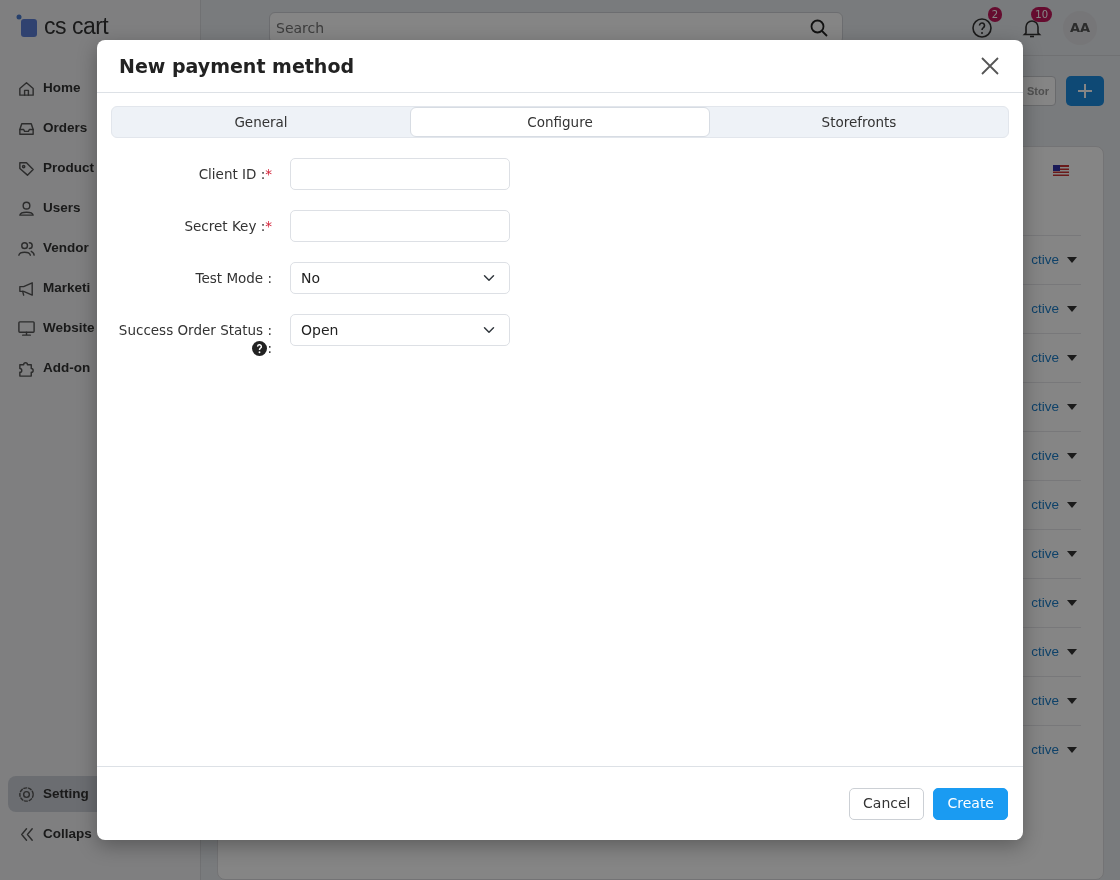  I want to click on field-label: Success Order Status : :, so click(194, 339).